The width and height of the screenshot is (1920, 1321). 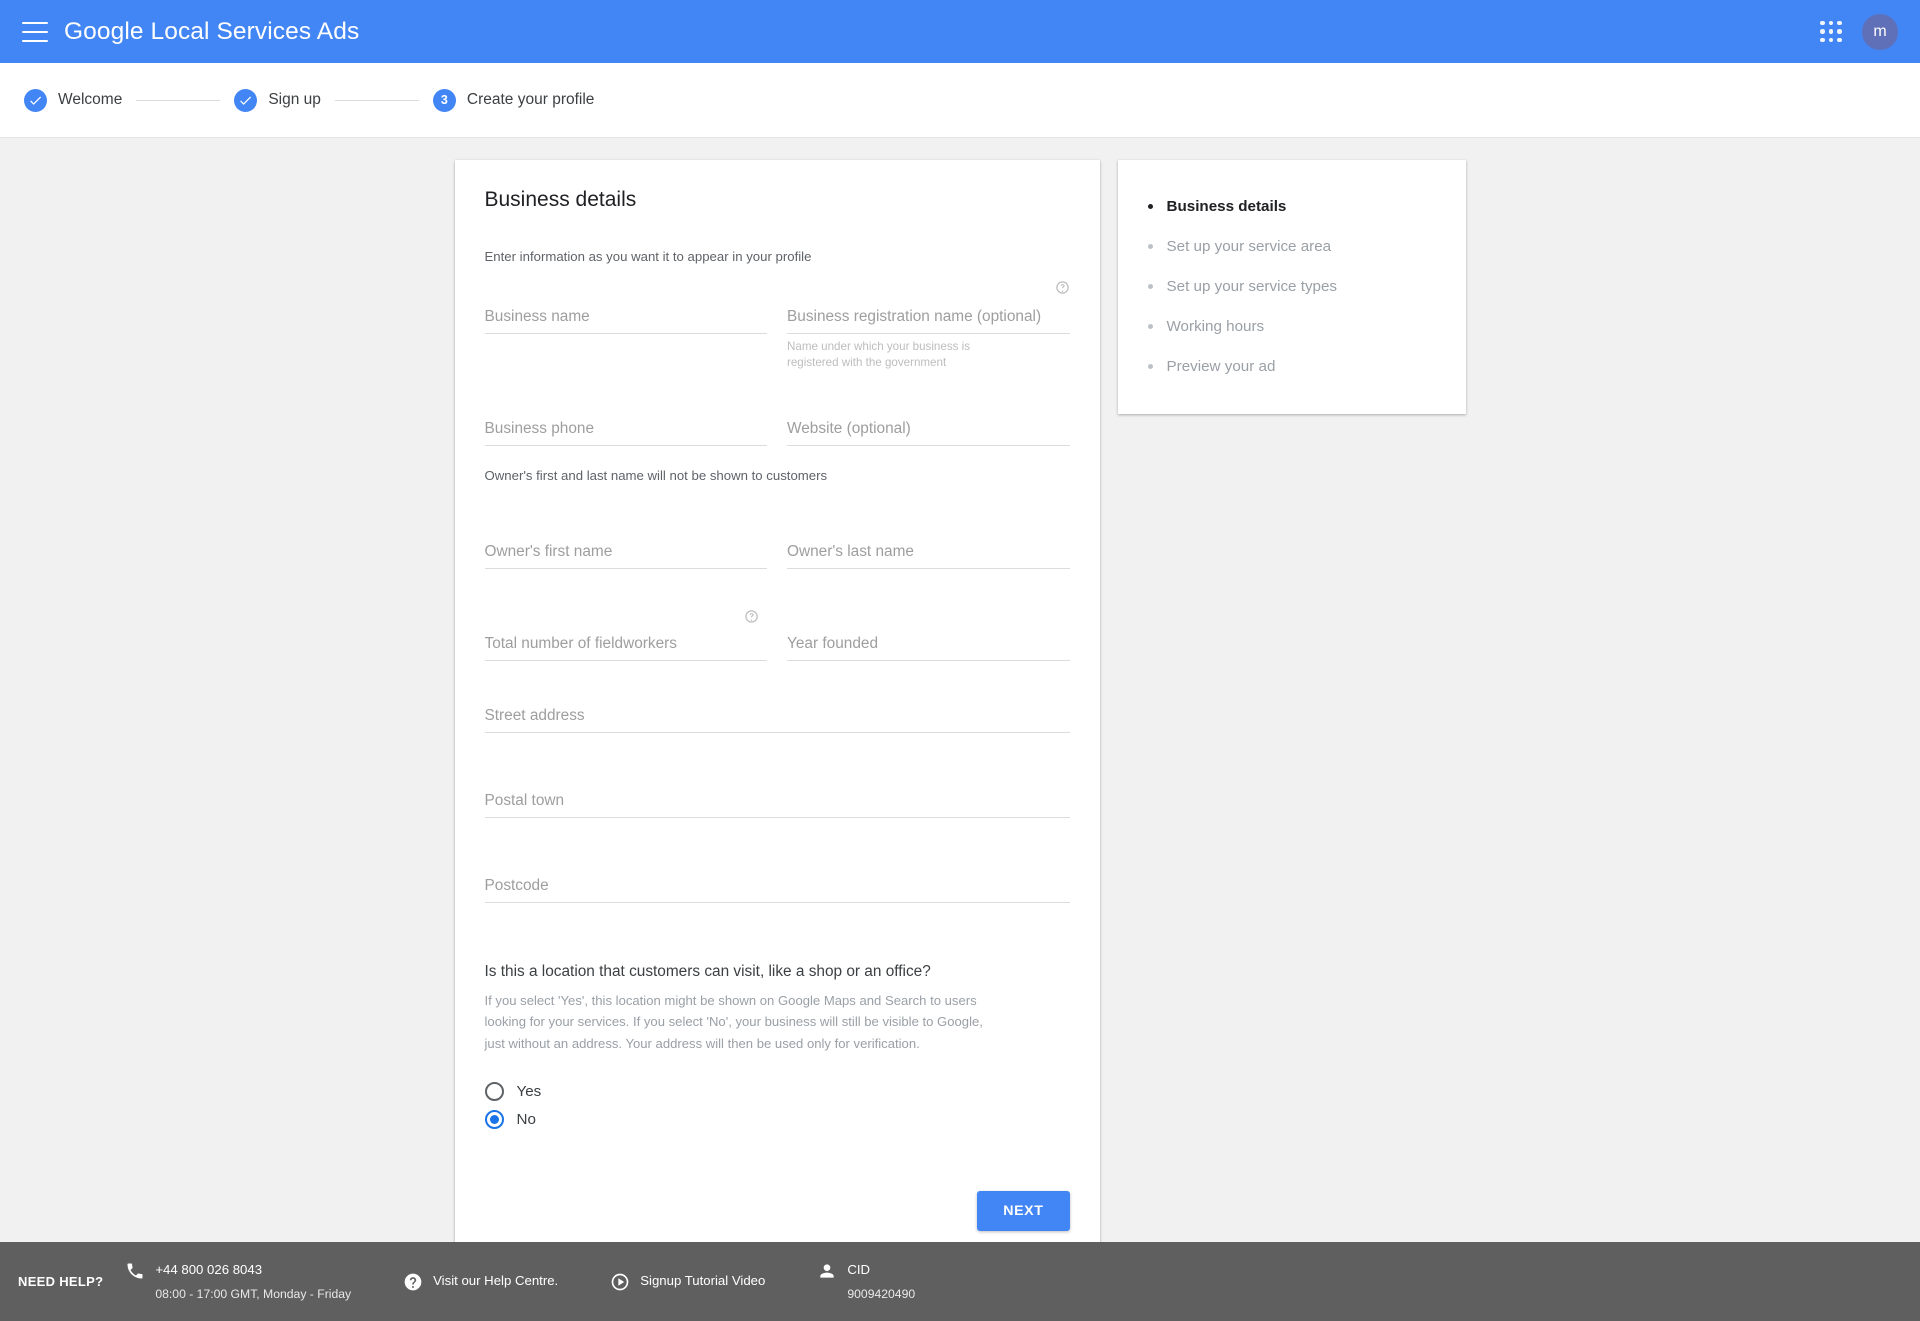 What do you see at coordinates (777, 1119) in the screenshot?
I see `radio-option-no: No` at bounding box center [777, 1119].